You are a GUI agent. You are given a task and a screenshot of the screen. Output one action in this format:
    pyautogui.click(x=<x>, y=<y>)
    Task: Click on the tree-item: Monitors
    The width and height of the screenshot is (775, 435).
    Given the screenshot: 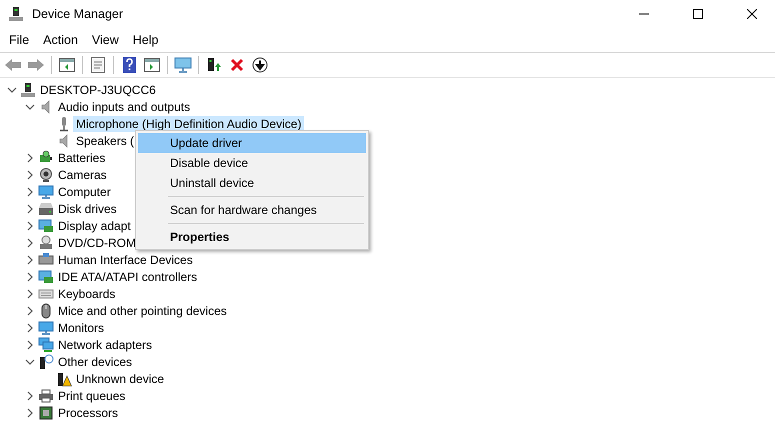 What is the action you would take?
    pyautogui.click(x=81, y=328)
    